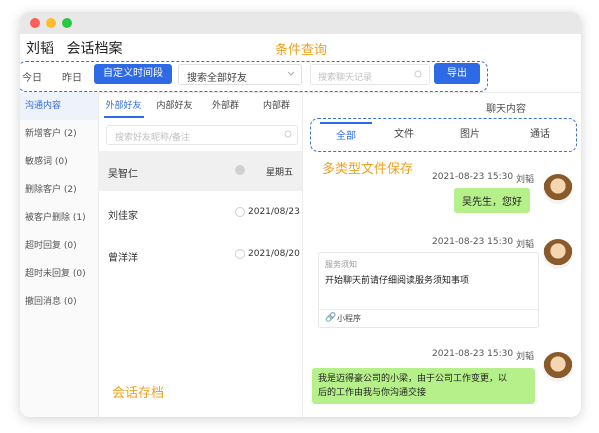 Image resolution: width=599 pixels, height=433 pixels. Describe the element at coordinates (67, 23) in the screenshot. I see `maximize-window-icon` at that location.